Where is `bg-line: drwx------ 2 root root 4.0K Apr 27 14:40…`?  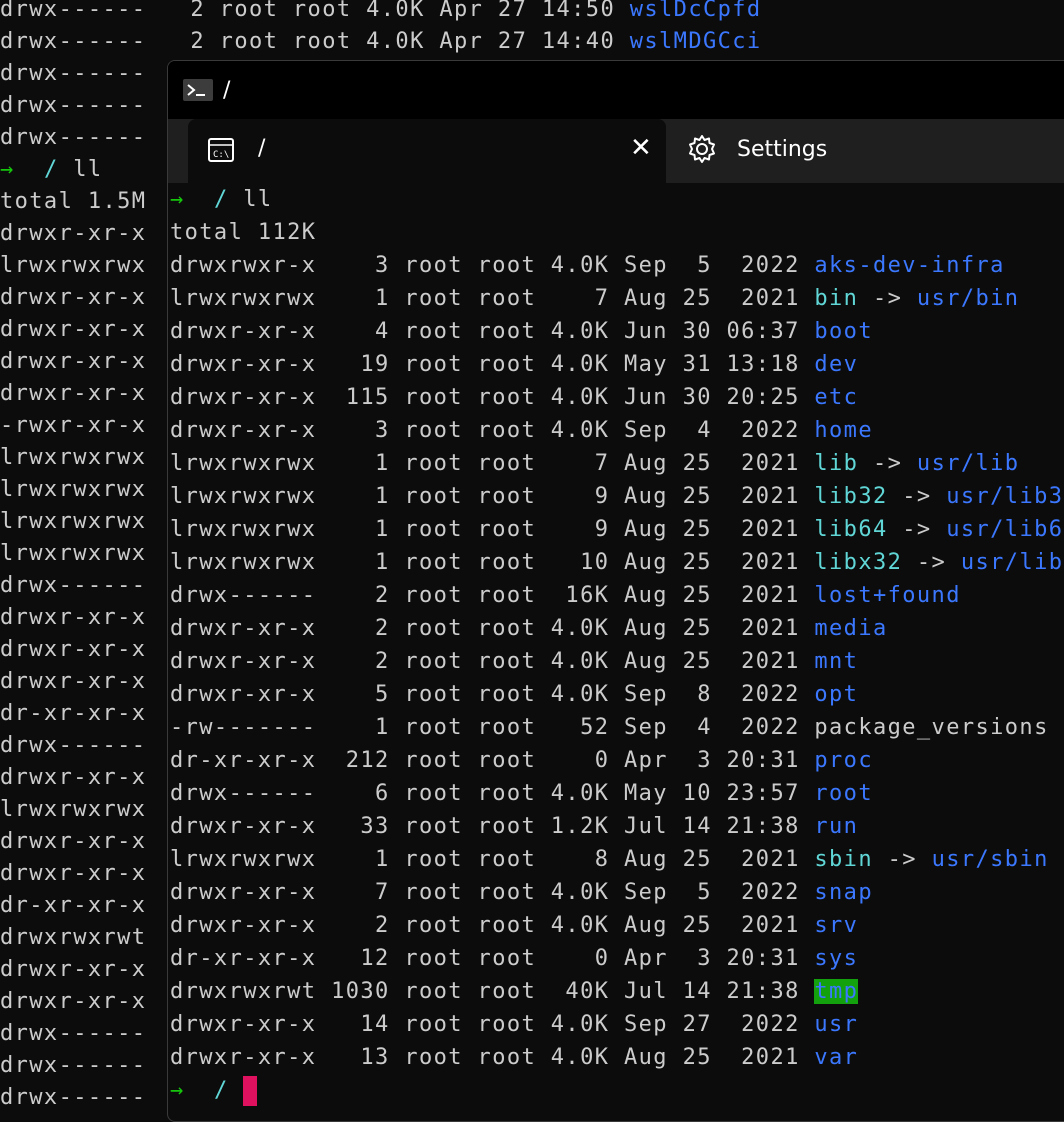
bg-line: drwx------ 2 root root 4.0K Apr 27 14:40… is located at coordinates (532, 42).